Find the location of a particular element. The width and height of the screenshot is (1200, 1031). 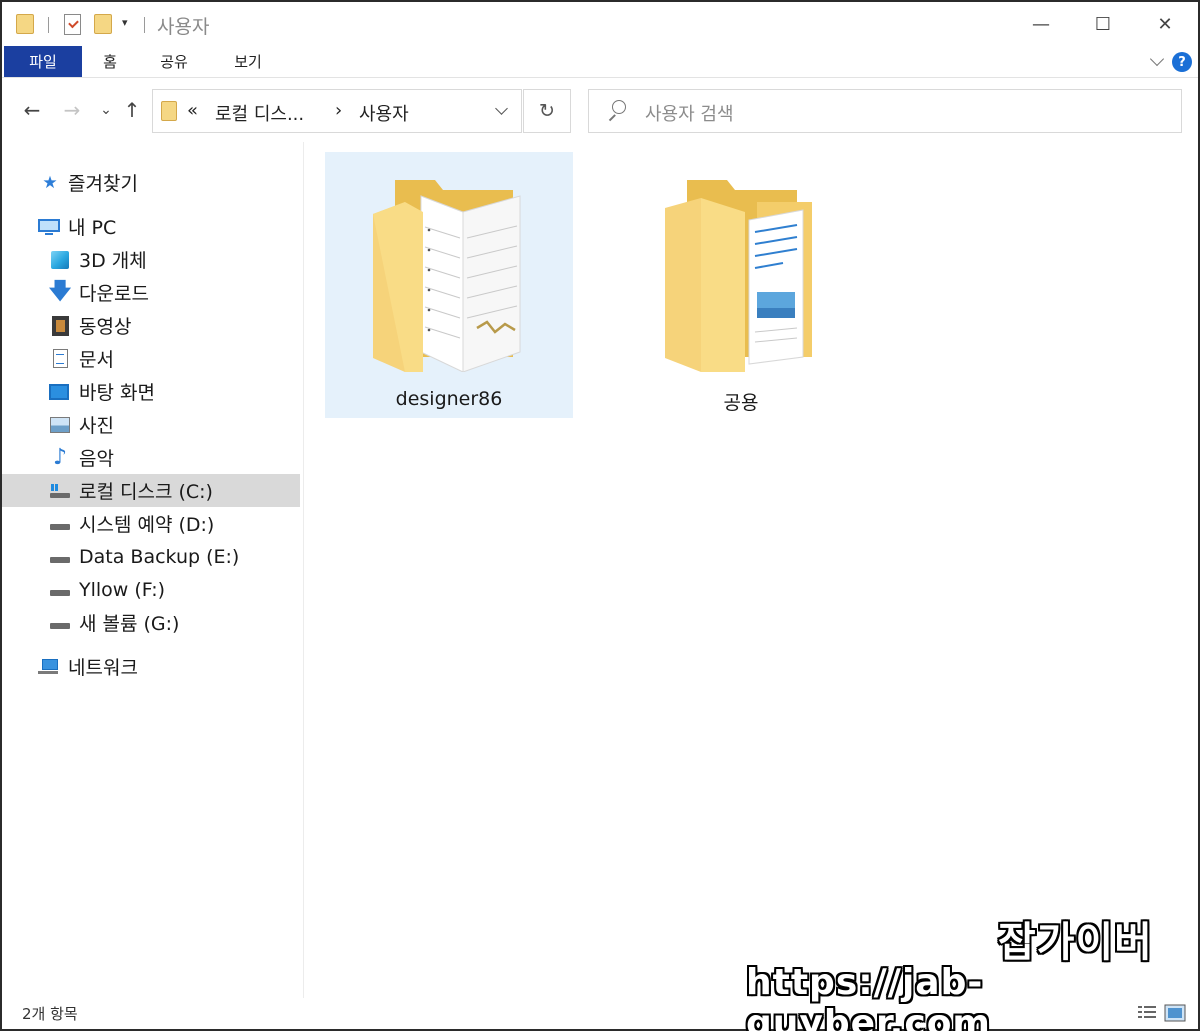

user-folder-icon is located at coordinates (447, 276).